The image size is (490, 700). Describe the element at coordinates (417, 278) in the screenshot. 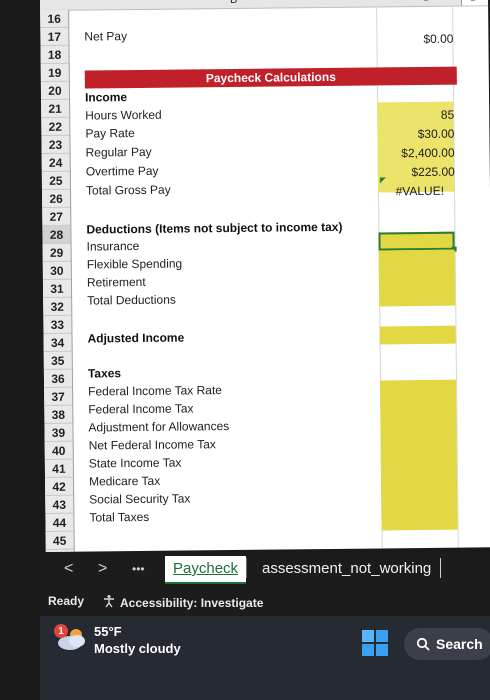

I see `deduction-input-cells` at that location.